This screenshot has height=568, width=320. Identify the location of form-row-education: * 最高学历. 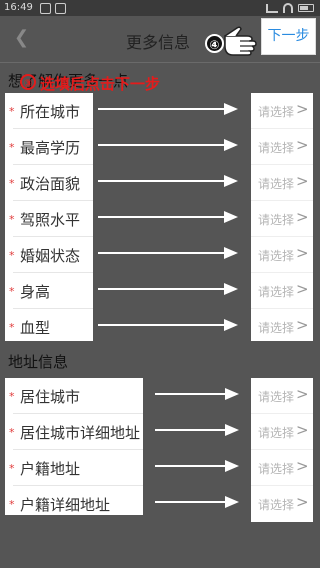
(49, 147).